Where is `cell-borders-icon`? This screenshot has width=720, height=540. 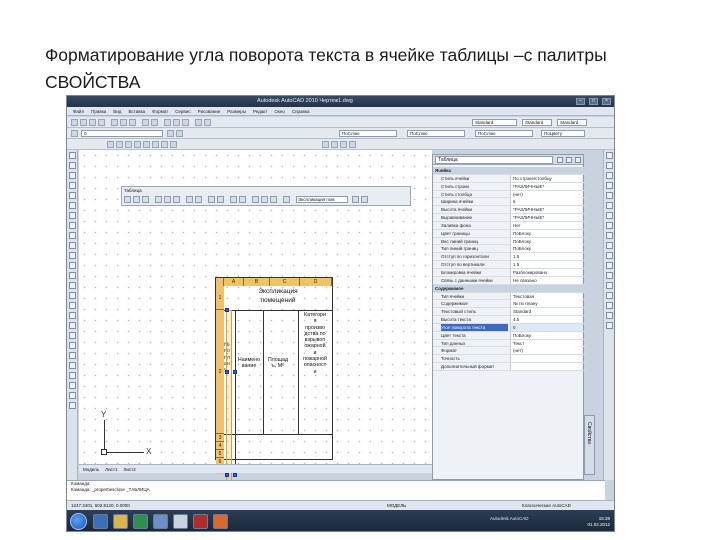
cell-borders-icon is located at coordinates (211, 199).